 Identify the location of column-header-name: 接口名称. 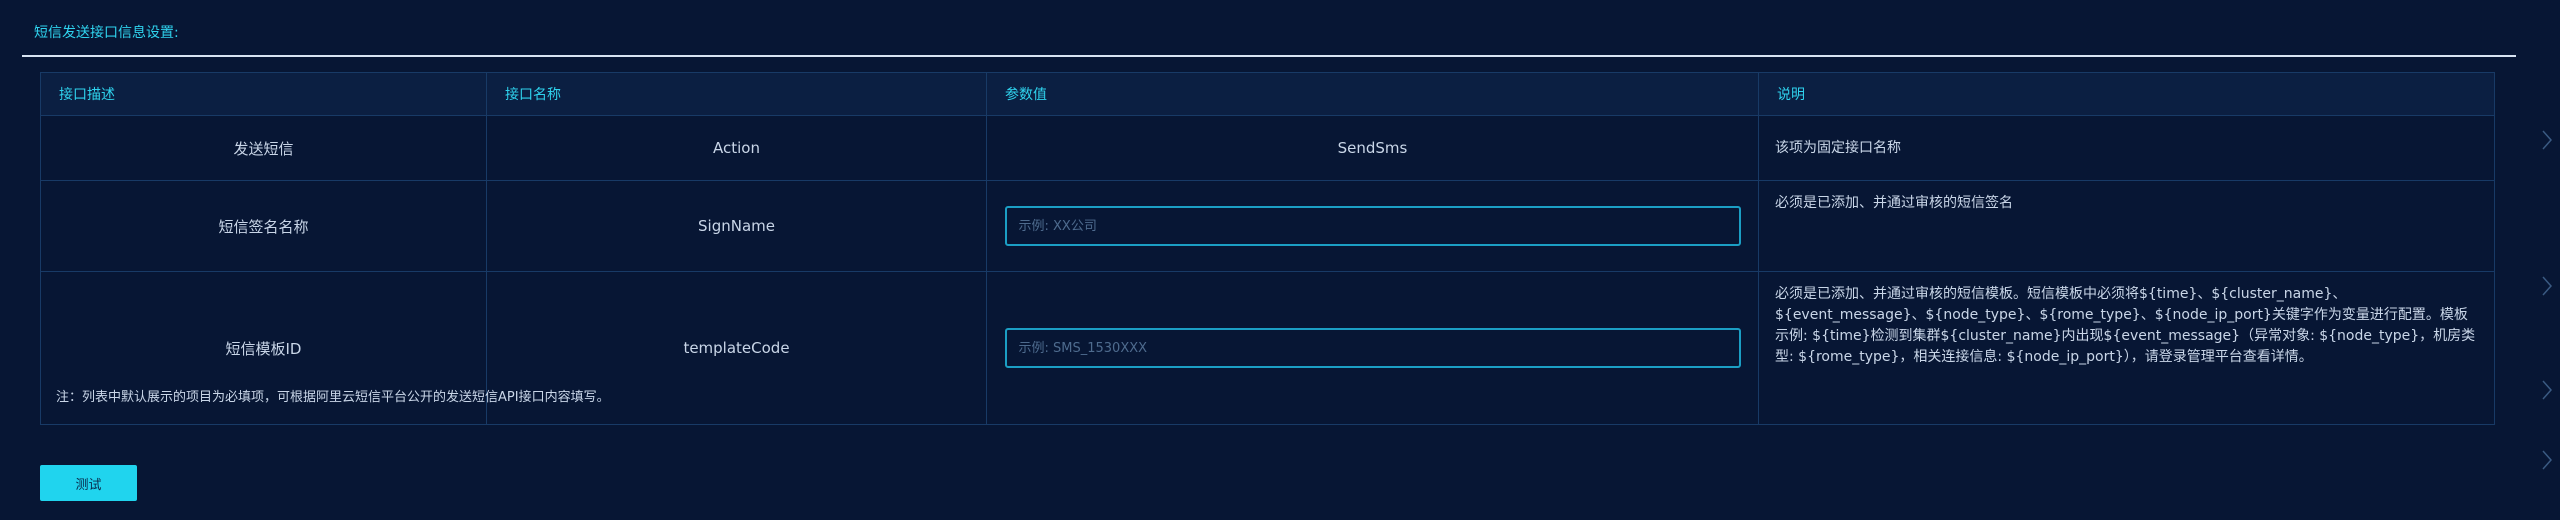
(736, 94).